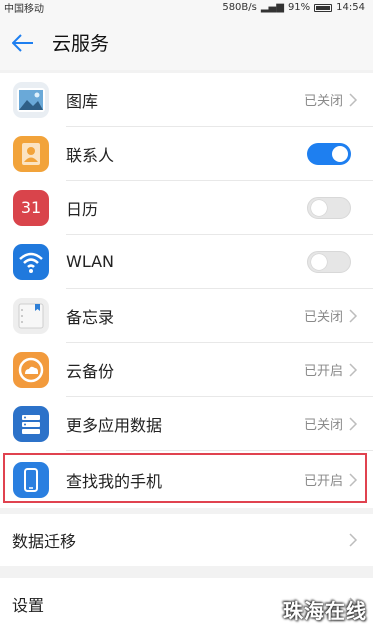 The image size is (373, 630). Describe the element at coordinates (239, 7) in the screenshot. I see `network-speed: 580B/s` at that location.